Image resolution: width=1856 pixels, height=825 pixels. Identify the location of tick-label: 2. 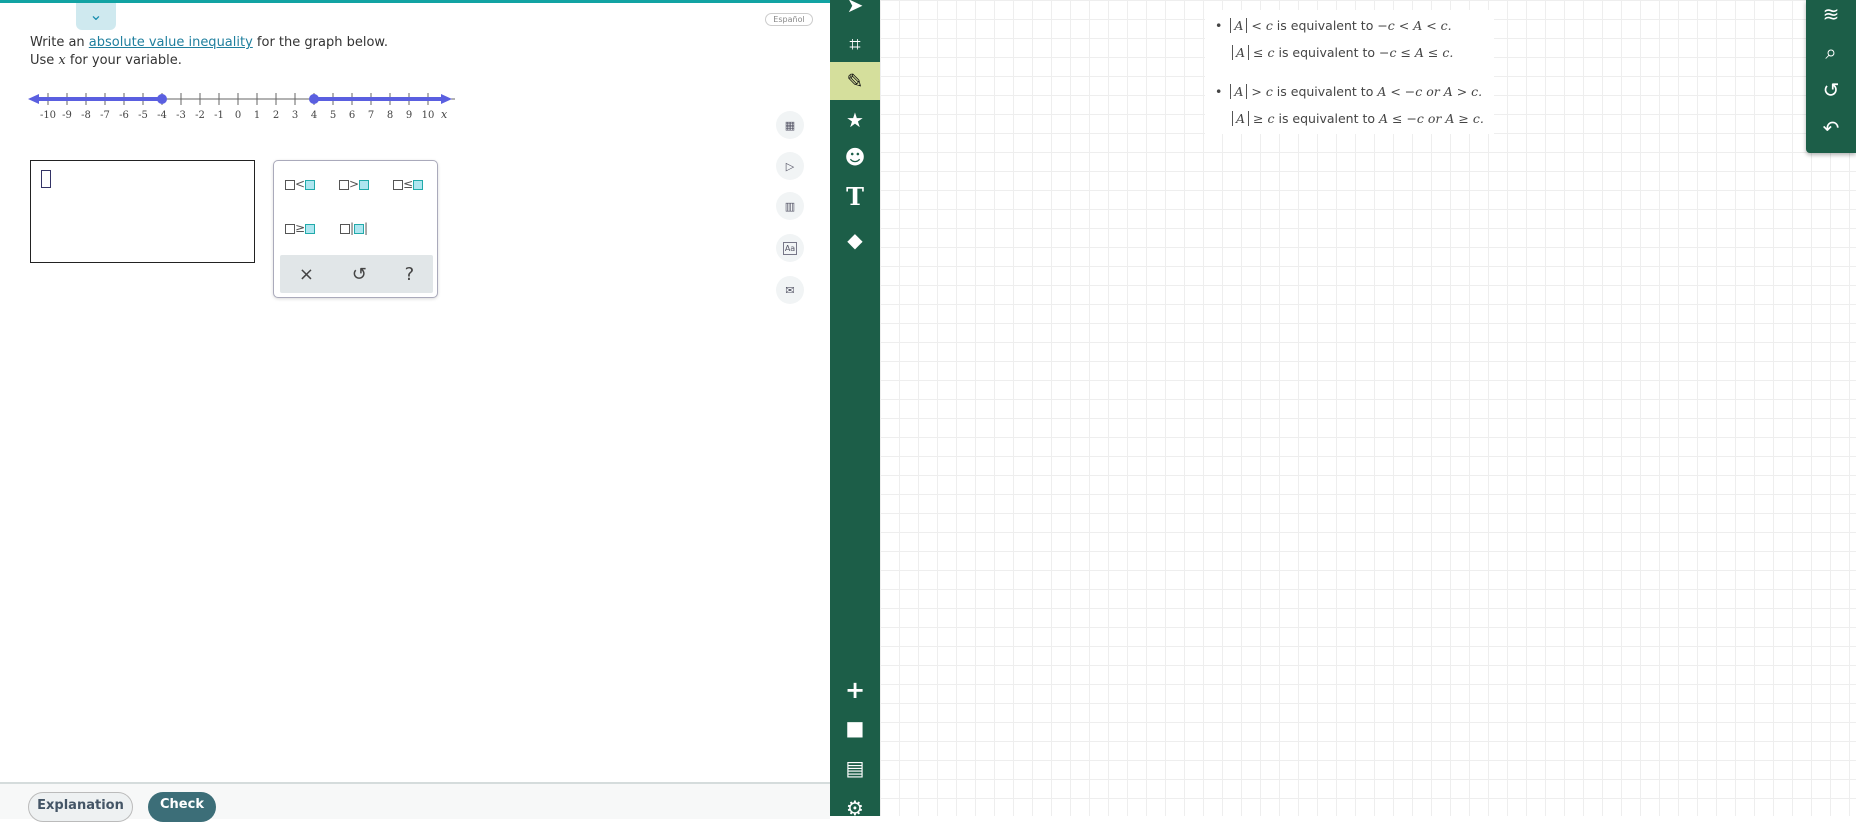
(276, 115).